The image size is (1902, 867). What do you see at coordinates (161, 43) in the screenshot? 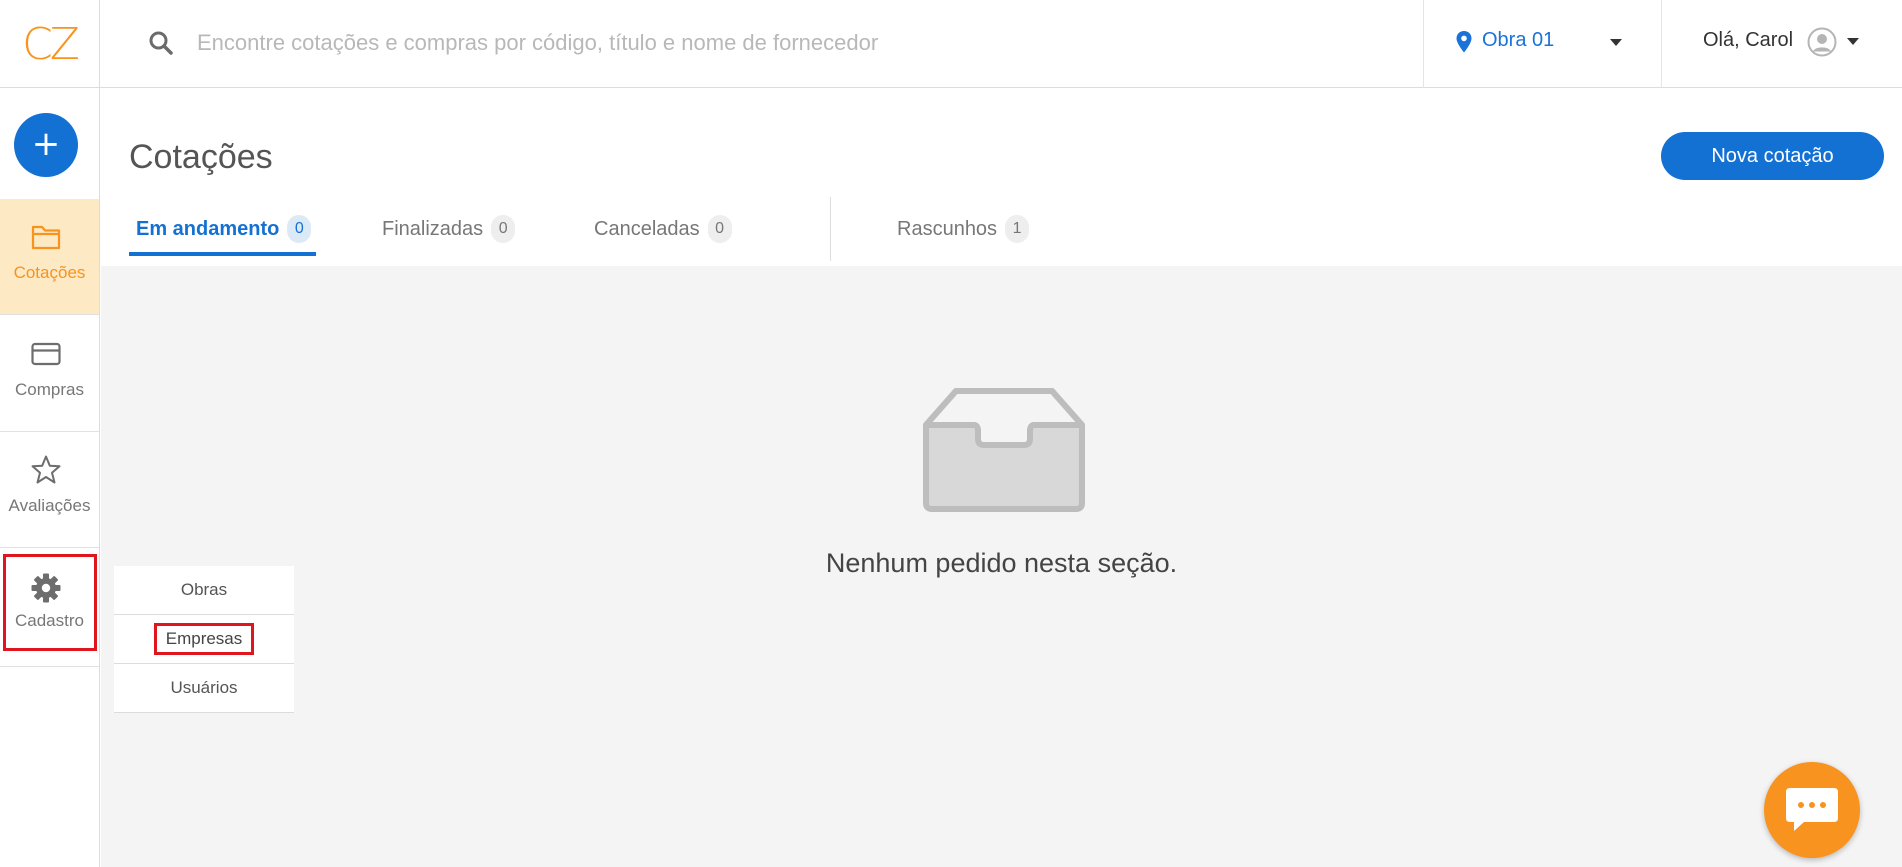
I see `search-icon` at bounding box center [161, 43].